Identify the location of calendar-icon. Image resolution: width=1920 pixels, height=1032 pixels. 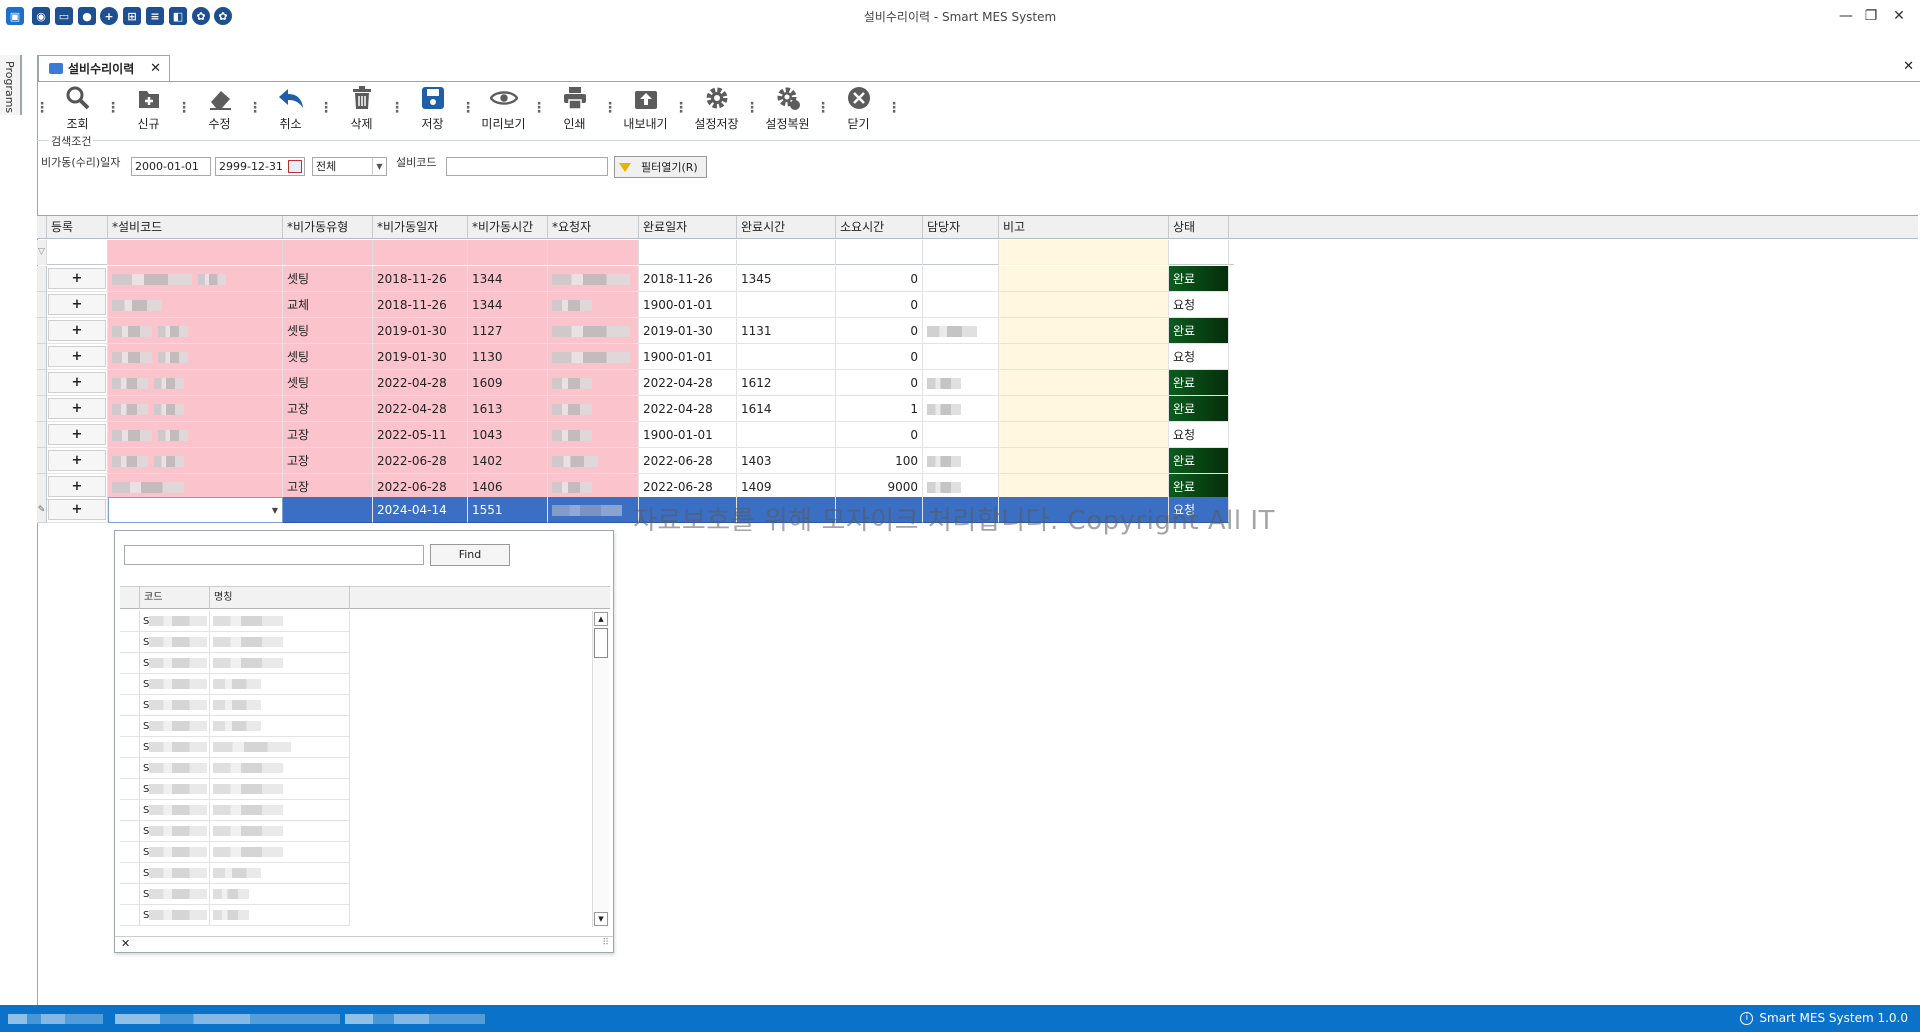
(295, 166).